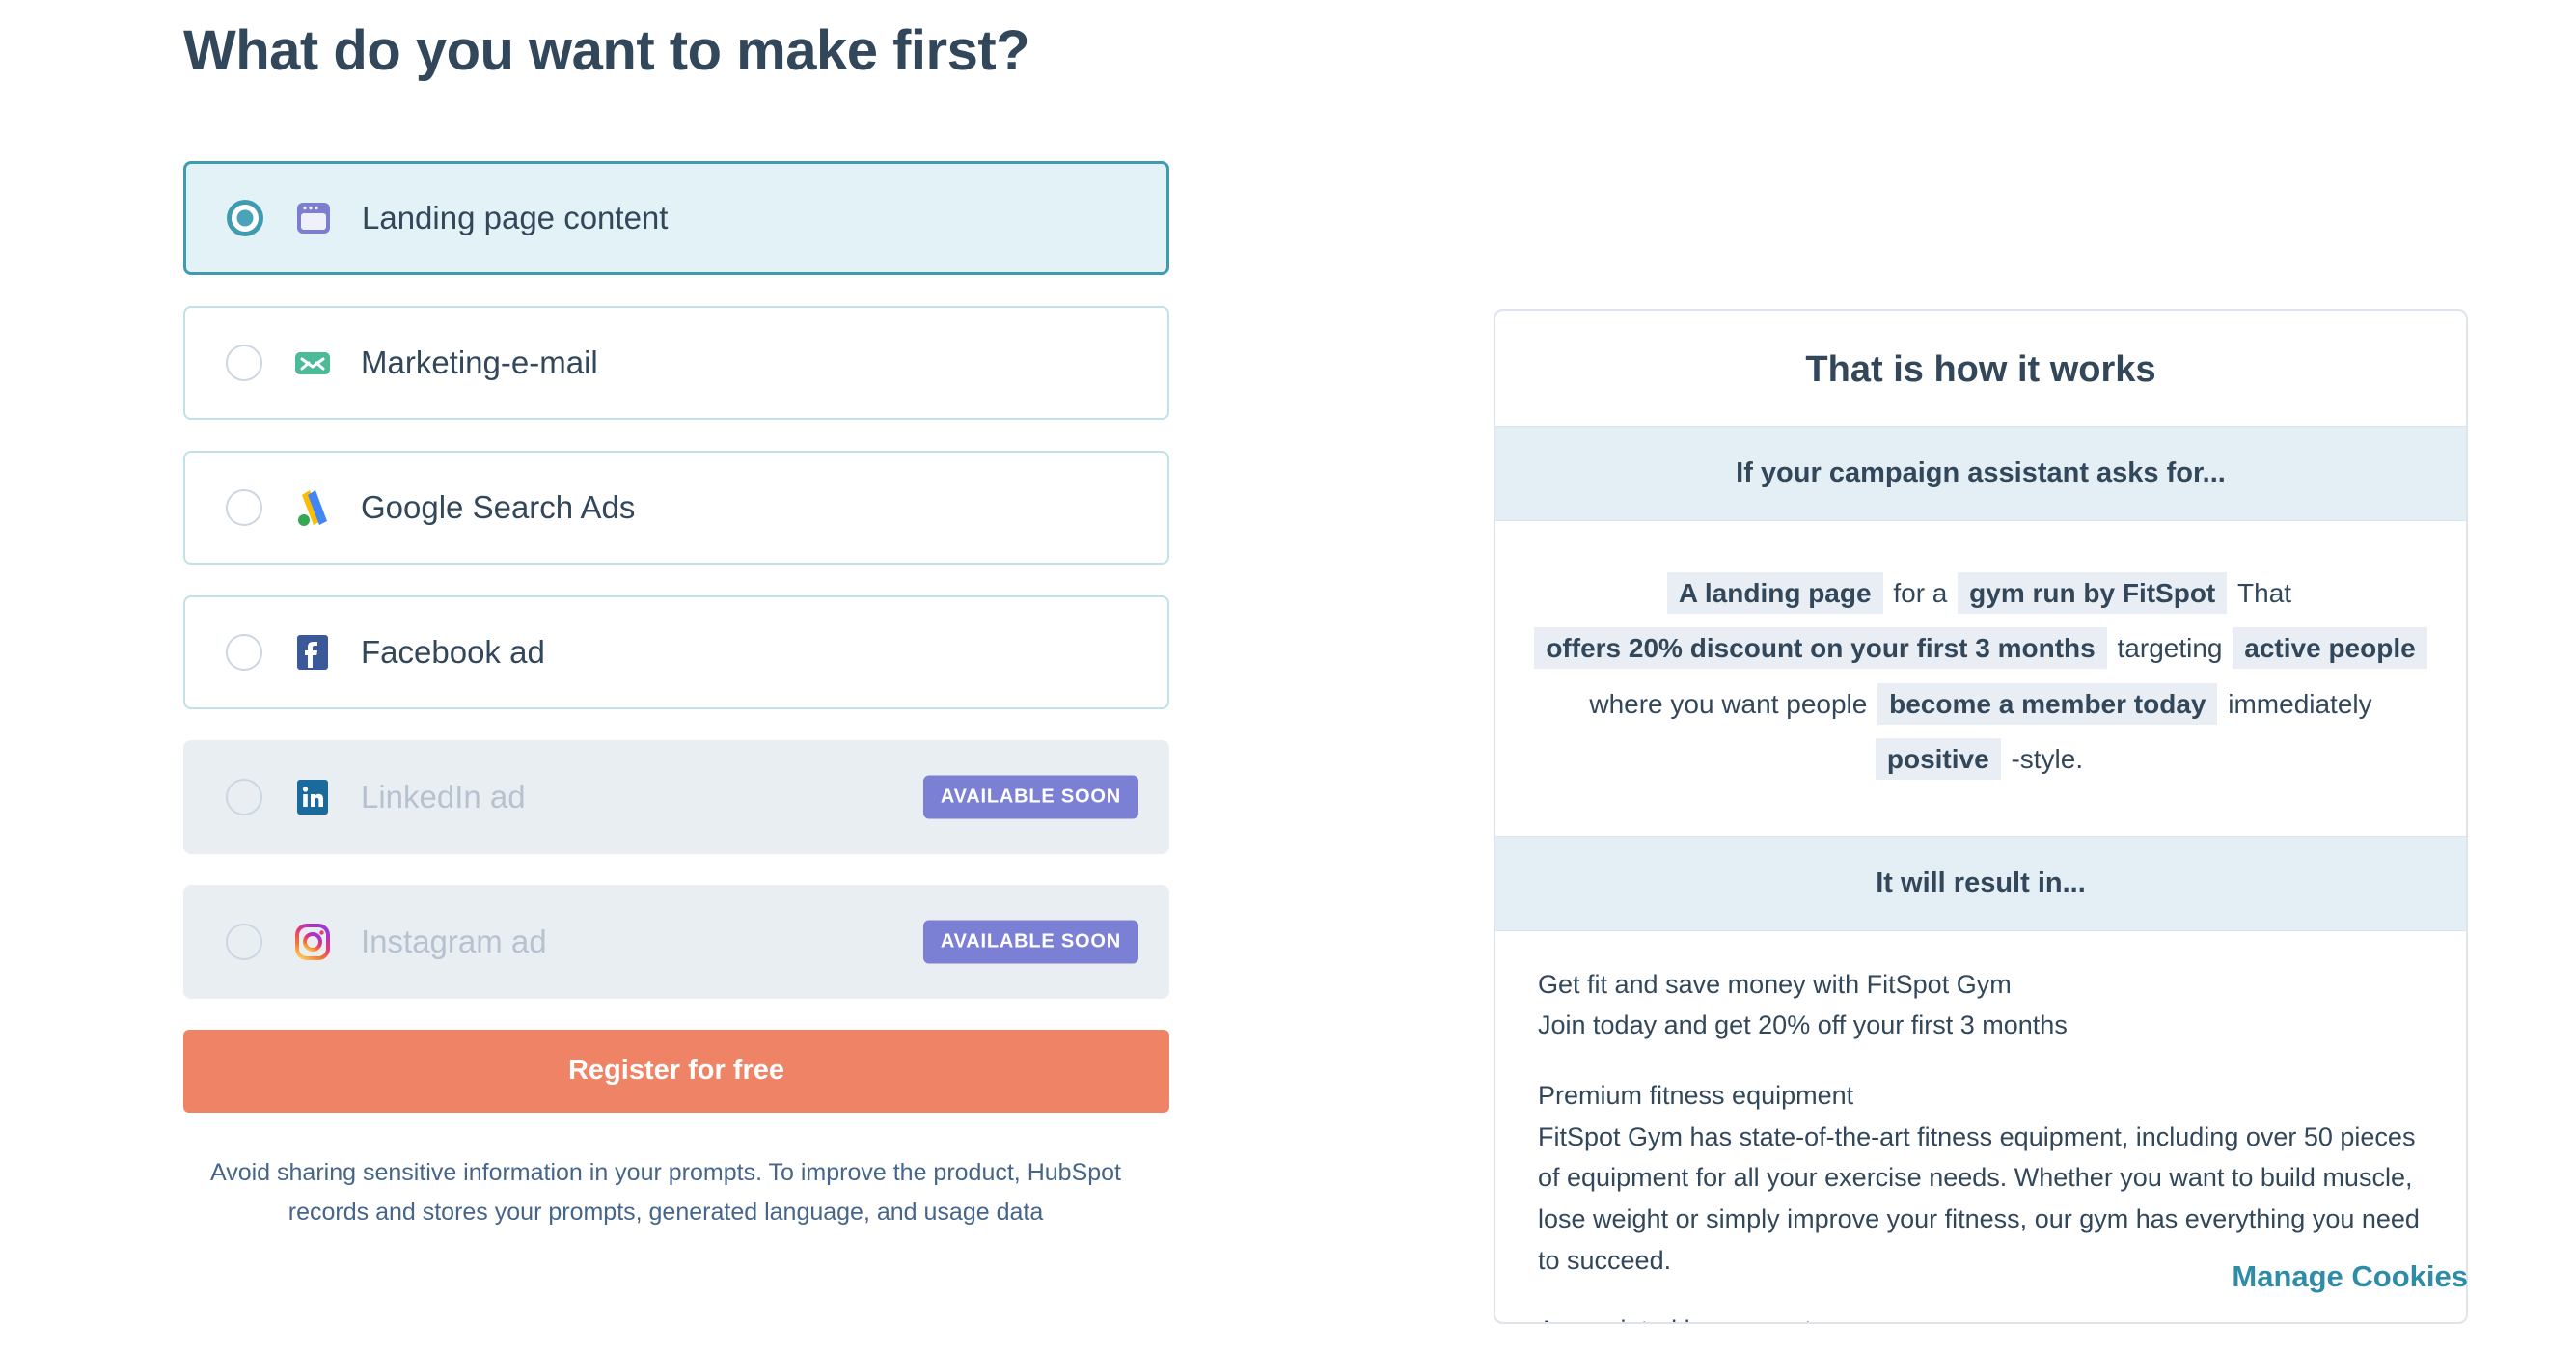 The height and width of the screenshot is (1353, 2576). I want to click on prompt-connector: -style., so click(2047, 759).